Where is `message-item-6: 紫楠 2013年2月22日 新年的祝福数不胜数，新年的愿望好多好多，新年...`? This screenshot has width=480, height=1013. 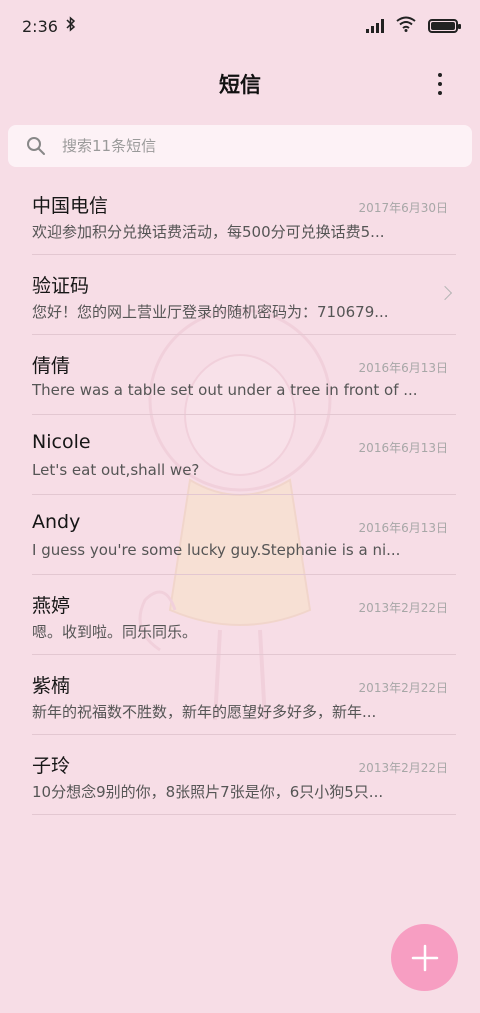 message-item-6: 紫楠 2013年2月22日 新年的祝福数不胜数，新年的愿望好多好多，新年... is located at coordinates (244, 695).